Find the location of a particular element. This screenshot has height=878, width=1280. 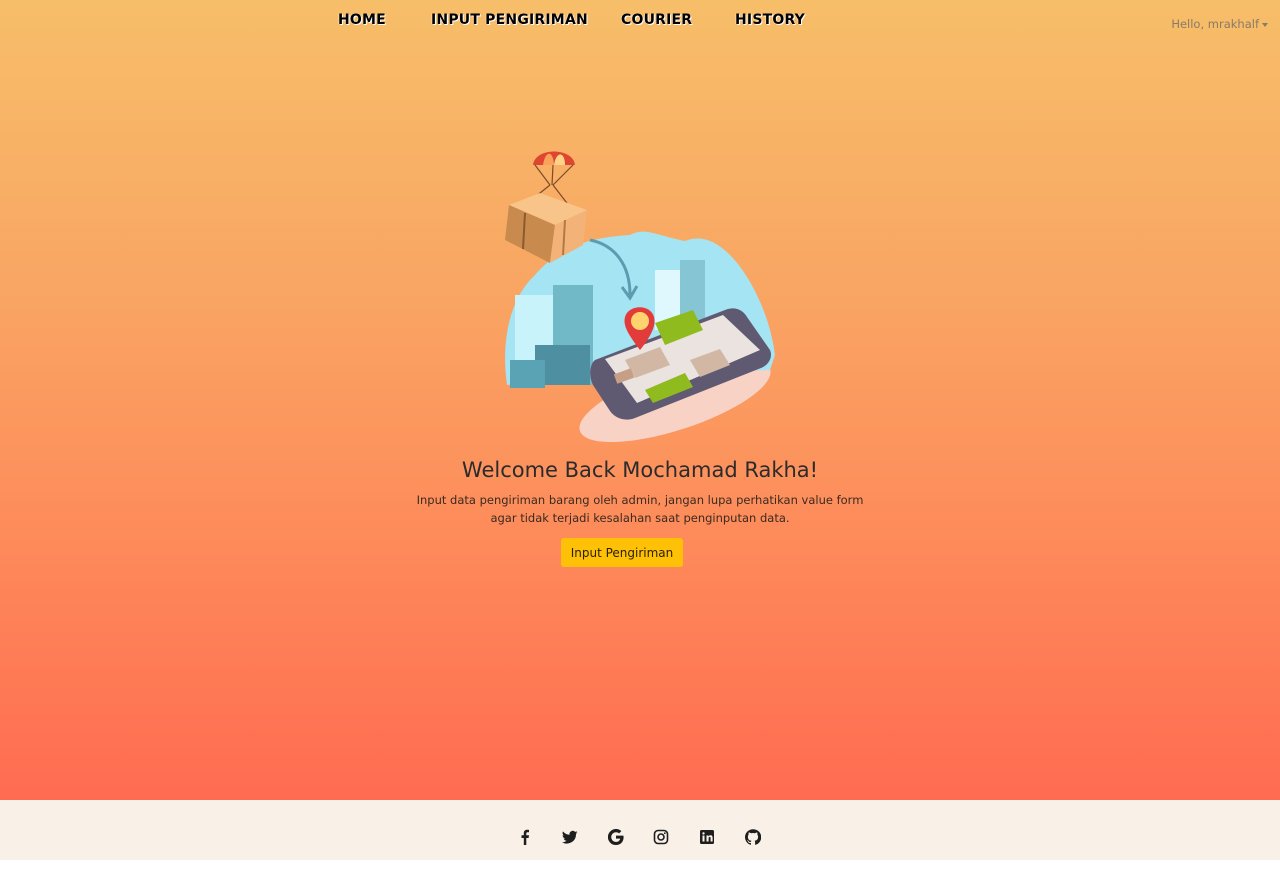

user-greeting: Hello, mrakhalf is located at coordinates (1215, 24).